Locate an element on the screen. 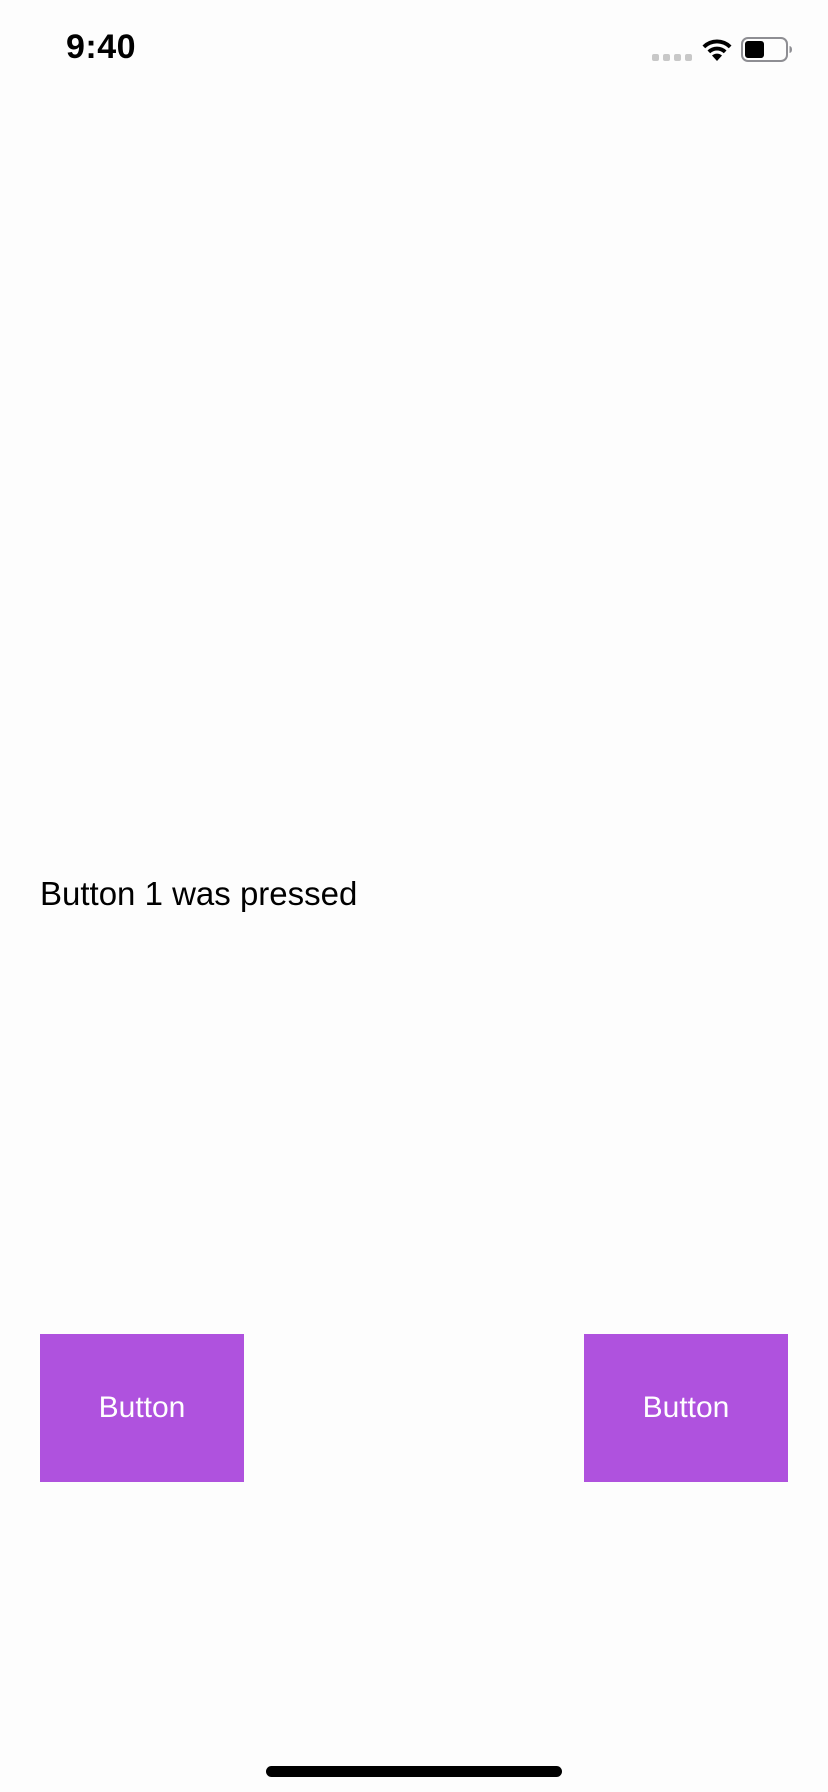  battery-icon is located at coordinates (766, 49).